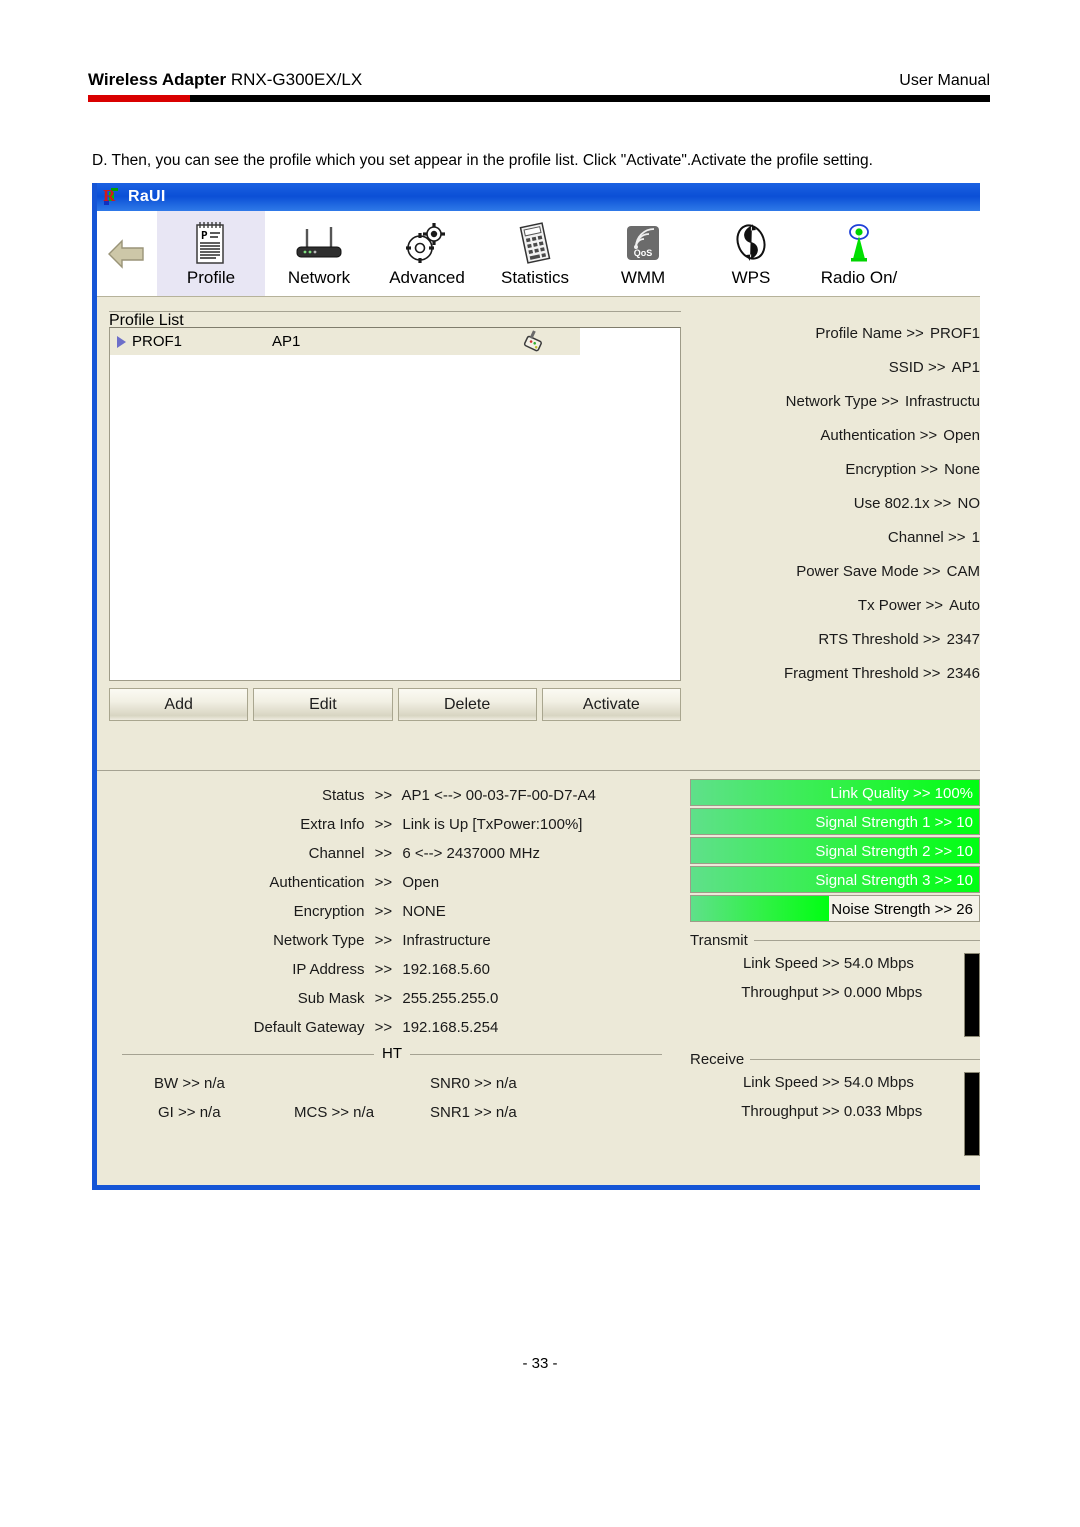 This screenshot has height=1527, width=1080. What do you see at coordinates (962, 469) in the screenshot?
I see `detail-value: None` at bounding box center [962, 469].